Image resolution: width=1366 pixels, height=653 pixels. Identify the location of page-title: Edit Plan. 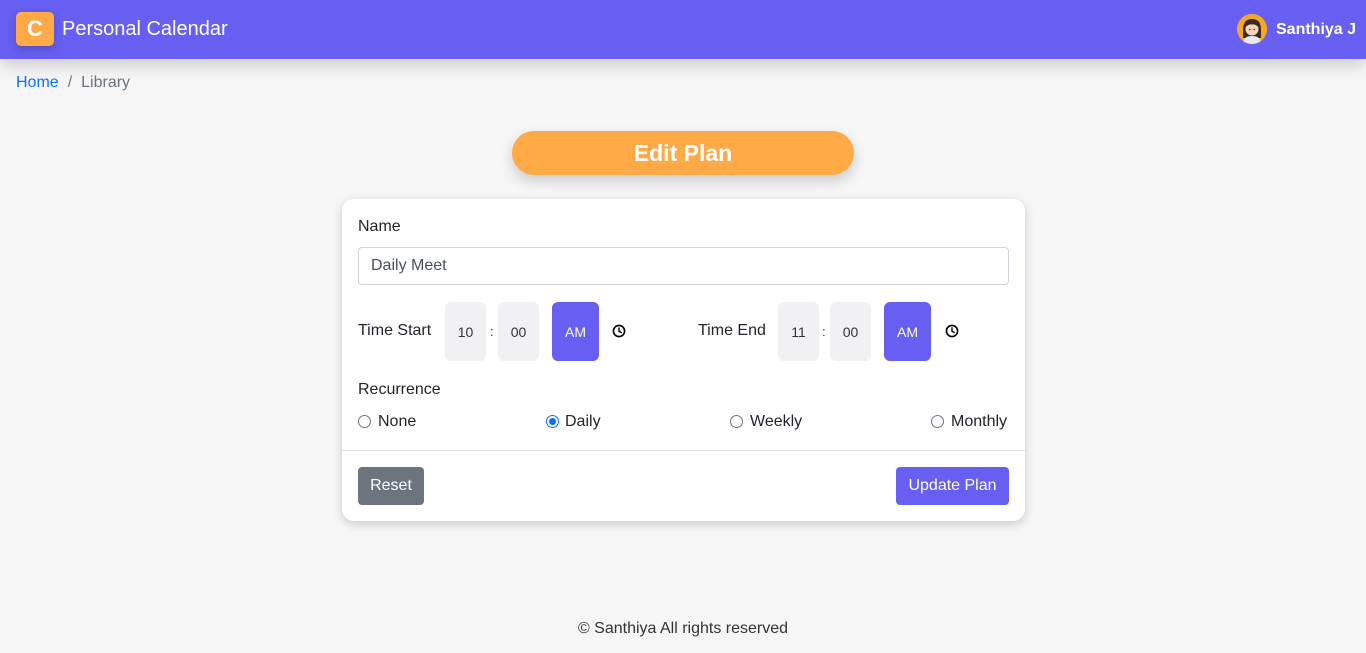
(683, 153).